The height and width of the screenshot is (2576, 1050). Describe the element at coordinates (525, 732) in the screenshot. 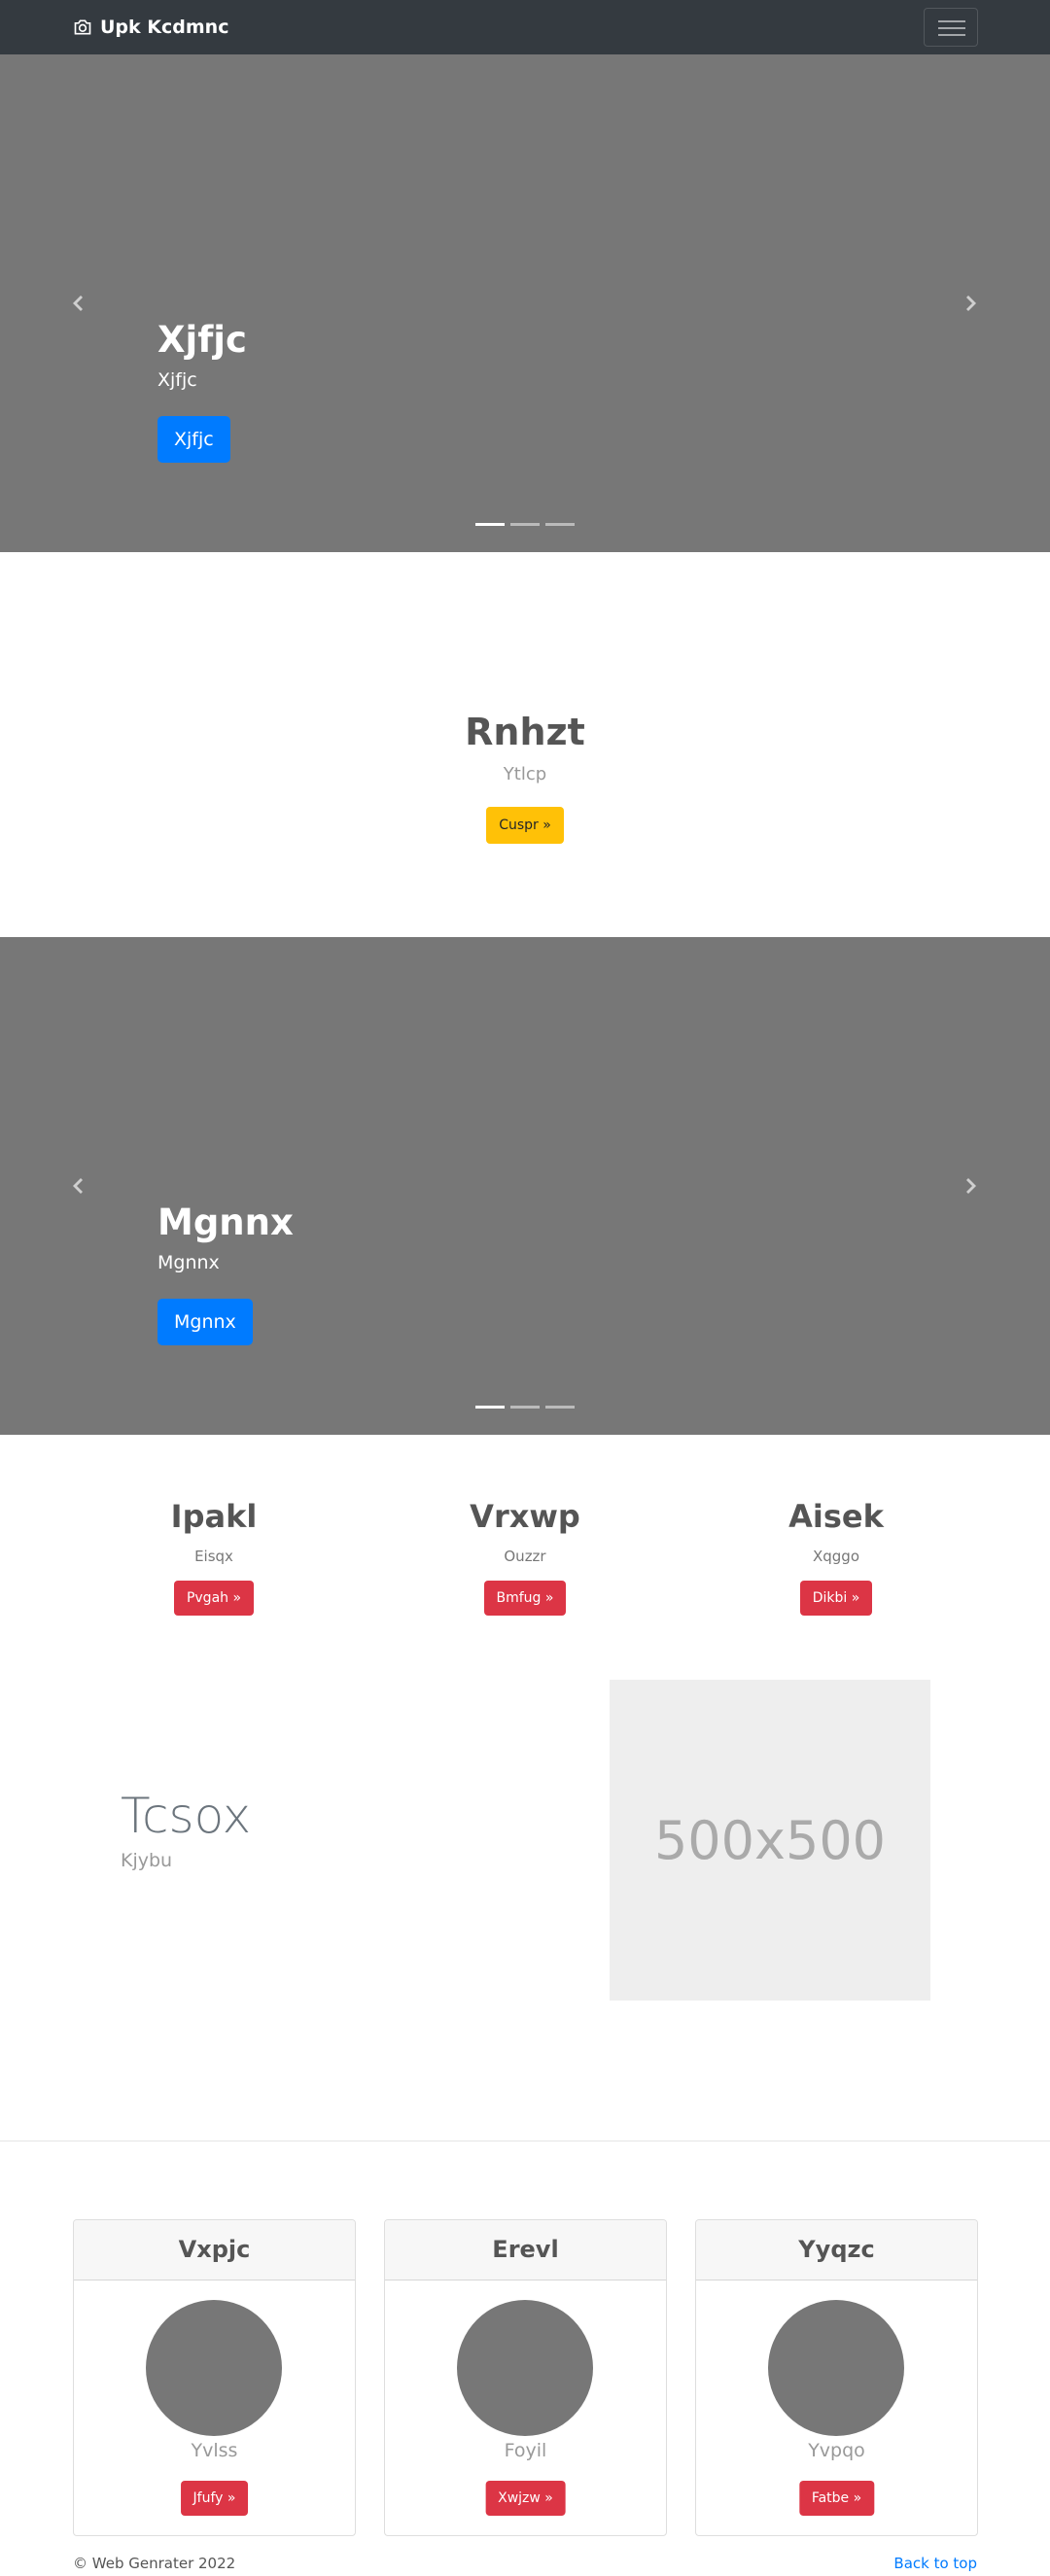

I see `jumbotron-heading: Rnhzt` at that location.